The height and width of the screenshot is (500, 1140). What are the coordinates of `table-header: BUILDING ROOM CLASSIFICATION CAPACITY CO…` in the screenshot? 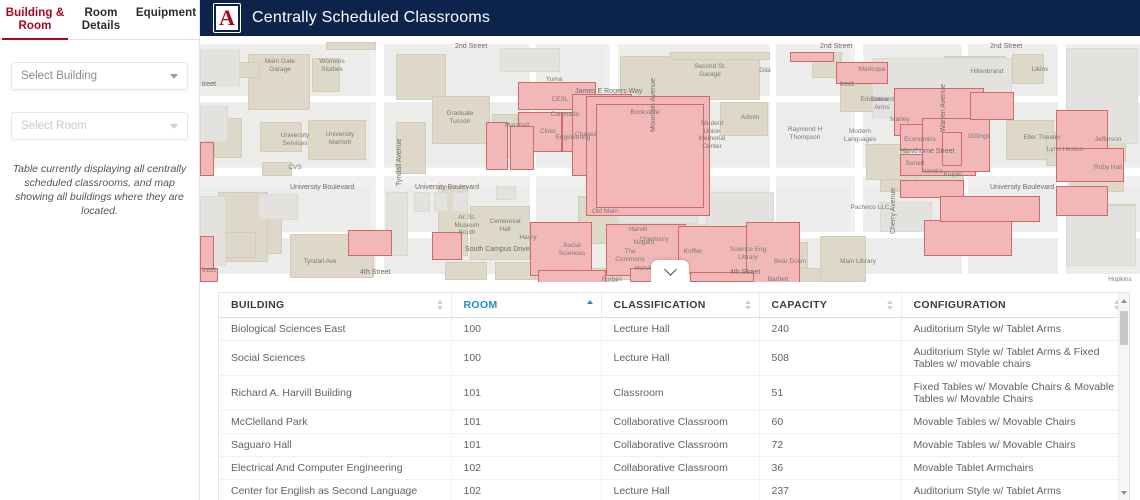 It's located at (674, 305).